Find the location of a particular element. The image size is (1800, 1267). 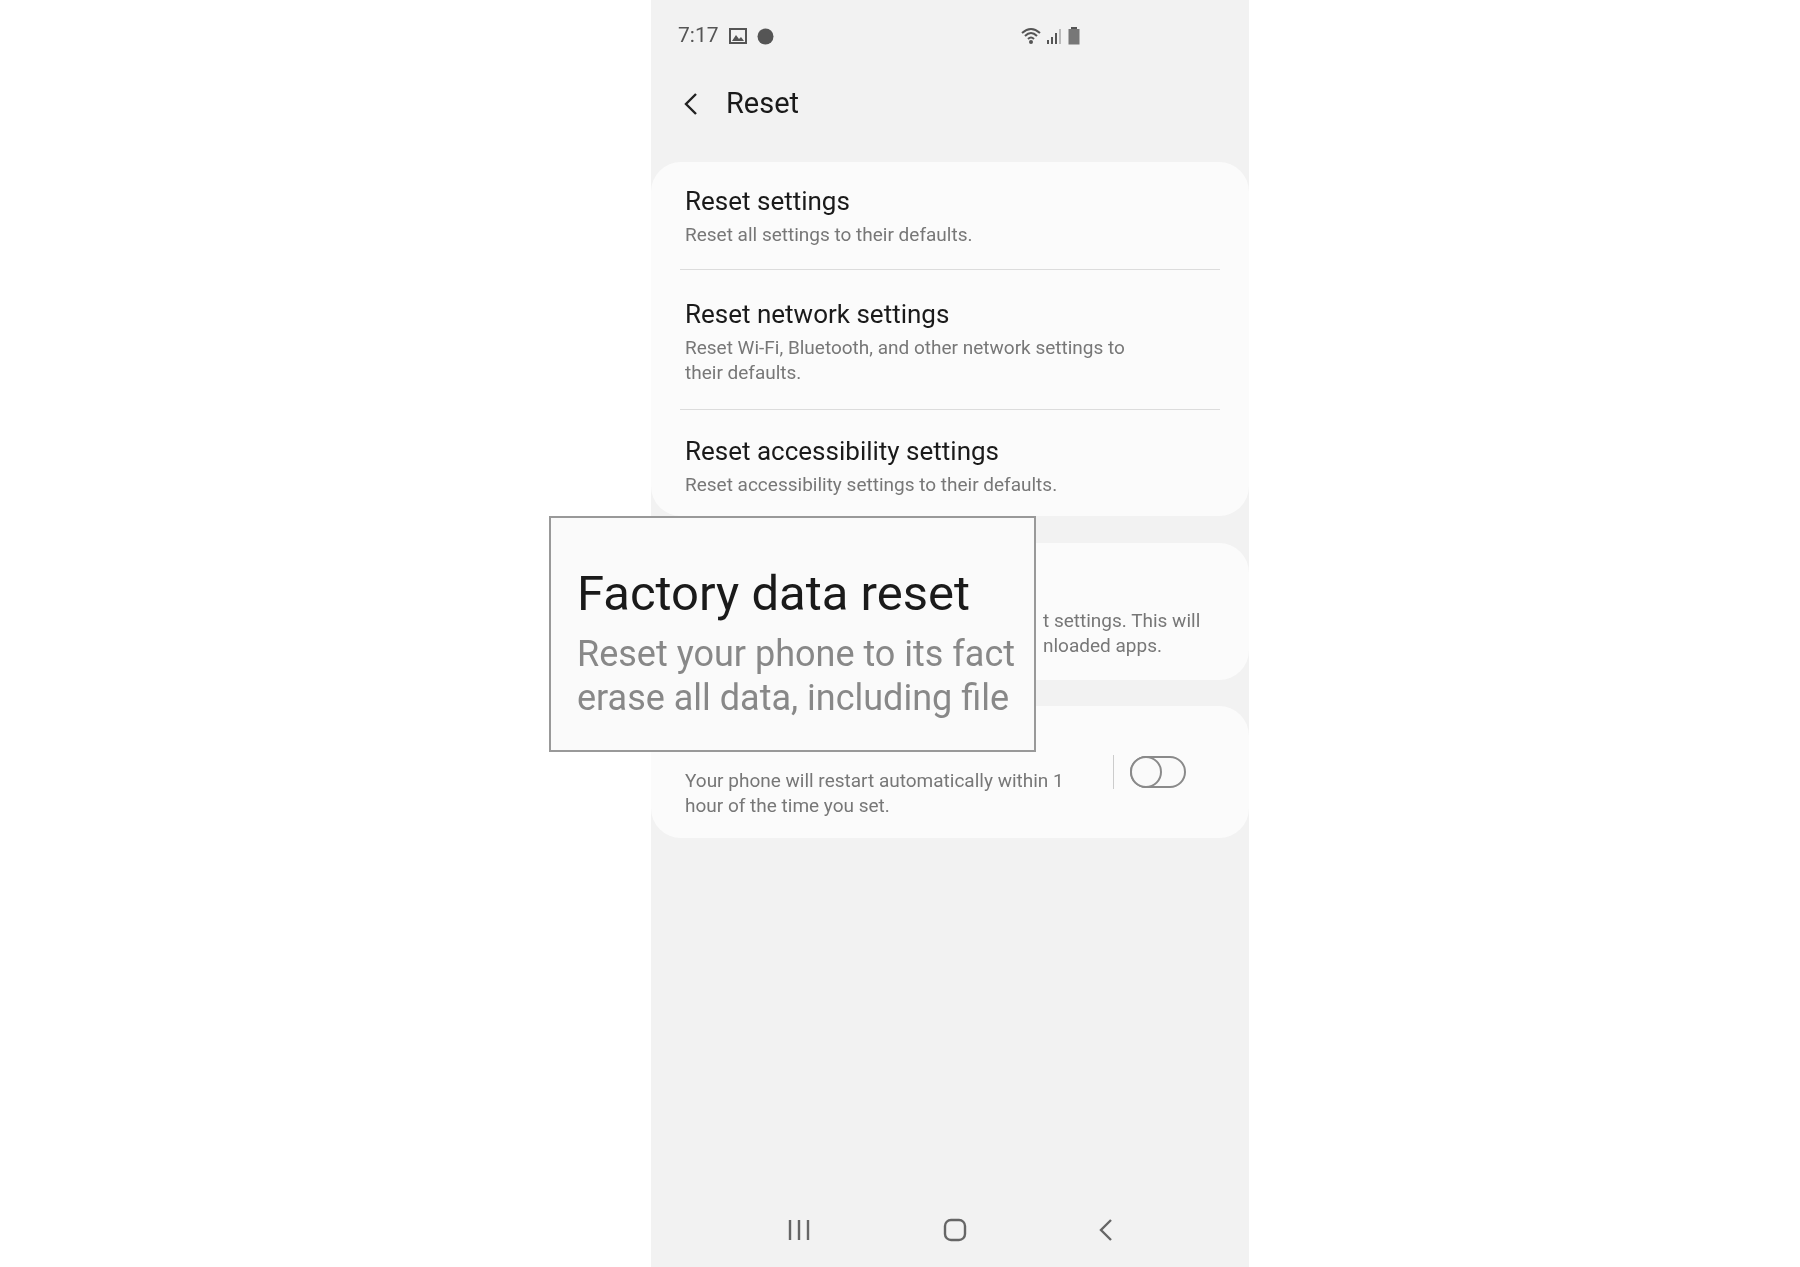

setting-description: Reset all settings to their defaults. is located at coordinates (829, 234).